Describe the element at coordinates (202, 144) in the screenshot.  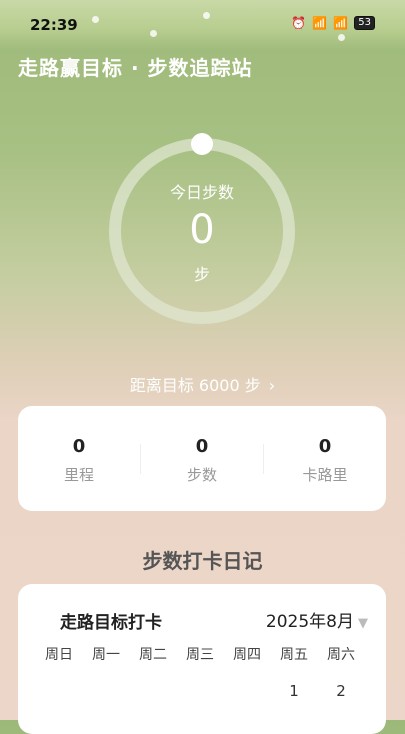
I see `ring-progress-knob` at that location.